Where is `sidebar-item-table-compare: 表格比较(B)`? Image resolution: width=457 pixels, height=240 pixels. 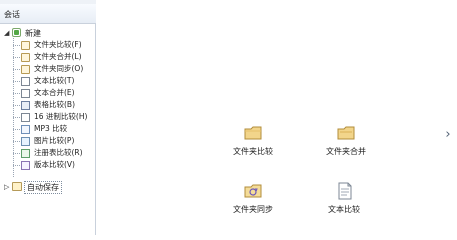
sidebar-item-table-compare: 表格比较(B) is located at coordinates (53, 105).